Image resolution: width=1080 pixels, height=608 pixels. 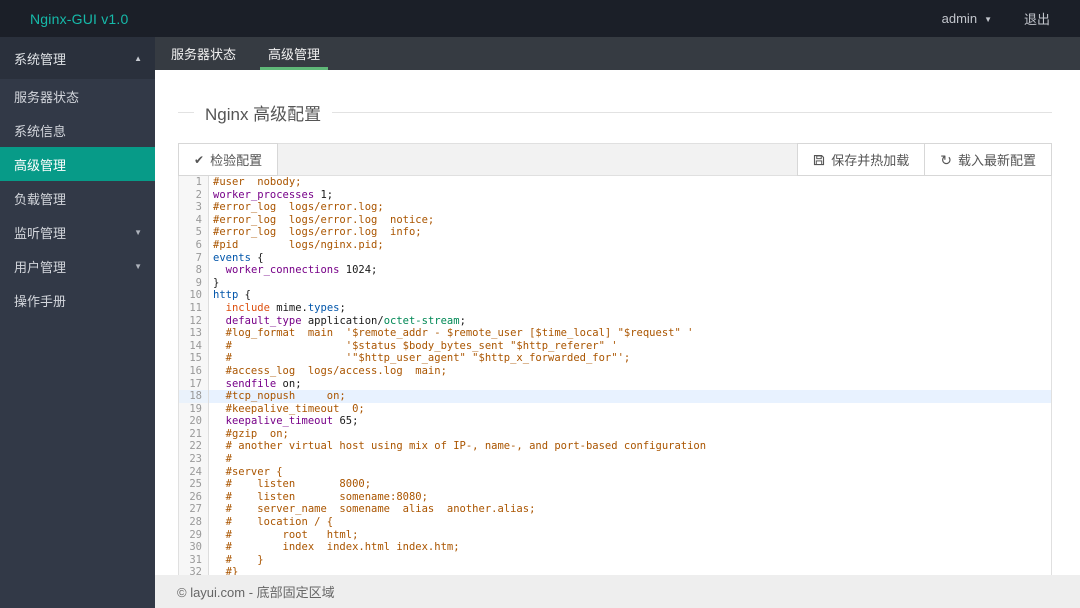 What do you see at coordinates (238, 559) in the screenshot?
I see `code-text: # }` at bounding box center [238, 559].